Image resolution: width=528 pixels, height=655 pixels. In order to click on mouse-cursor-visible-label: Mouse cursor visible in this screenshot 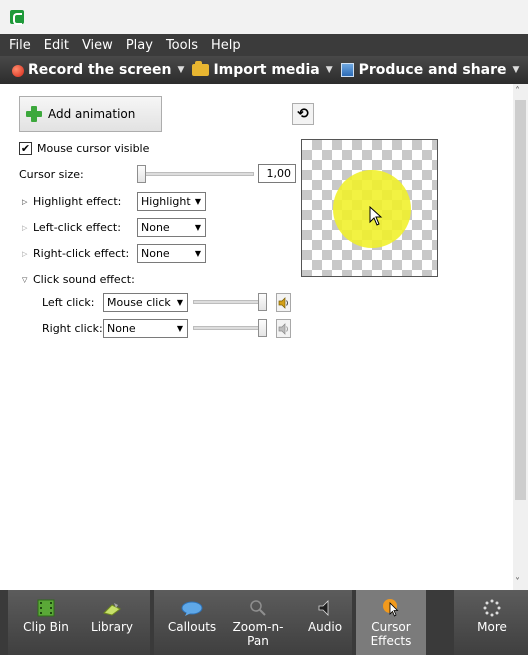, I will do `click(93, 148)`.